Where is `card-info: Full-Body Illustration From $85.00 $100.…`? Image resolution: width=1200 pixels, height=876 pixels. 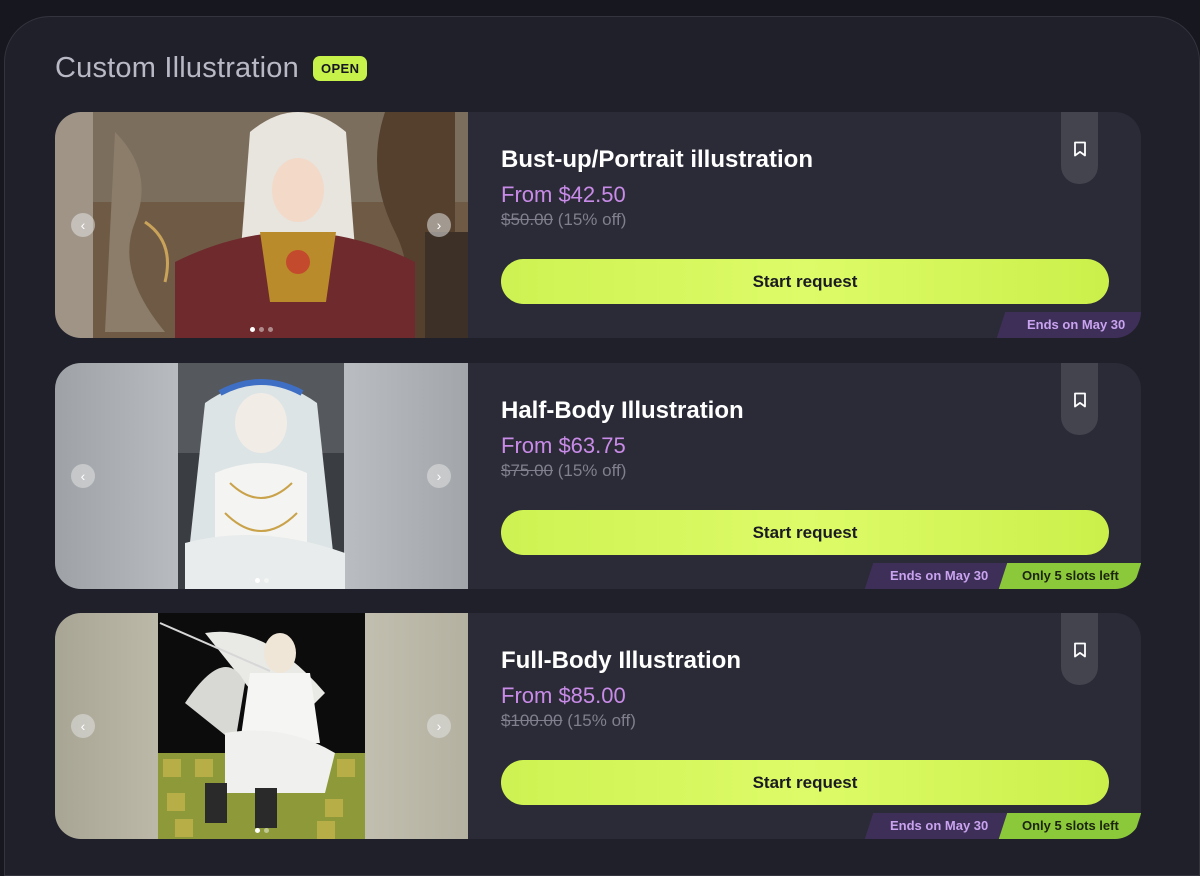
card-info: Full-Body Illustration From $85.00 $100.… is located at coordinates (621, 689).